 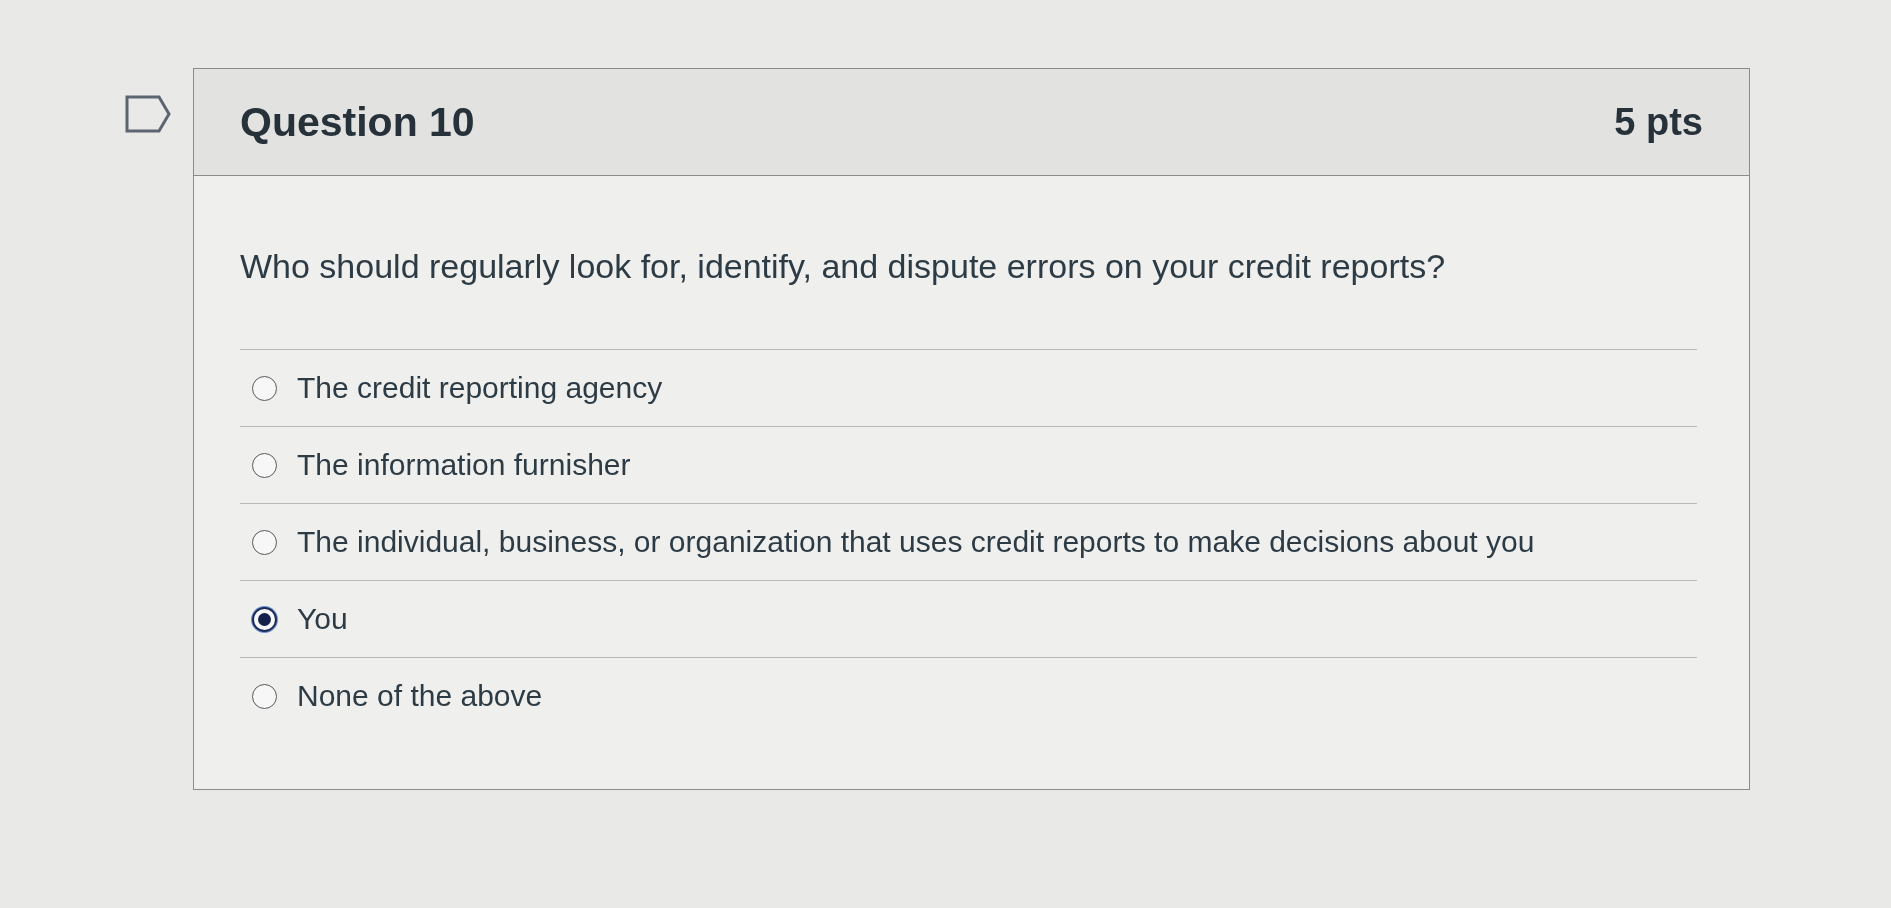 What do you see at coordinates (1658, 122) in the screenshot?
I see `points-label: 5 pts` at bounding box center [1658, 122].